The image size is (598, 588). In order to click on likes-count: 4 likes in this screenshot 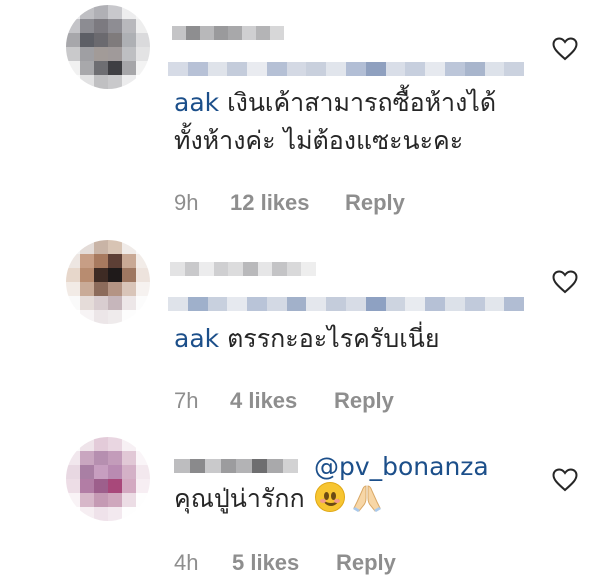, I will do `click(282, 401)`.